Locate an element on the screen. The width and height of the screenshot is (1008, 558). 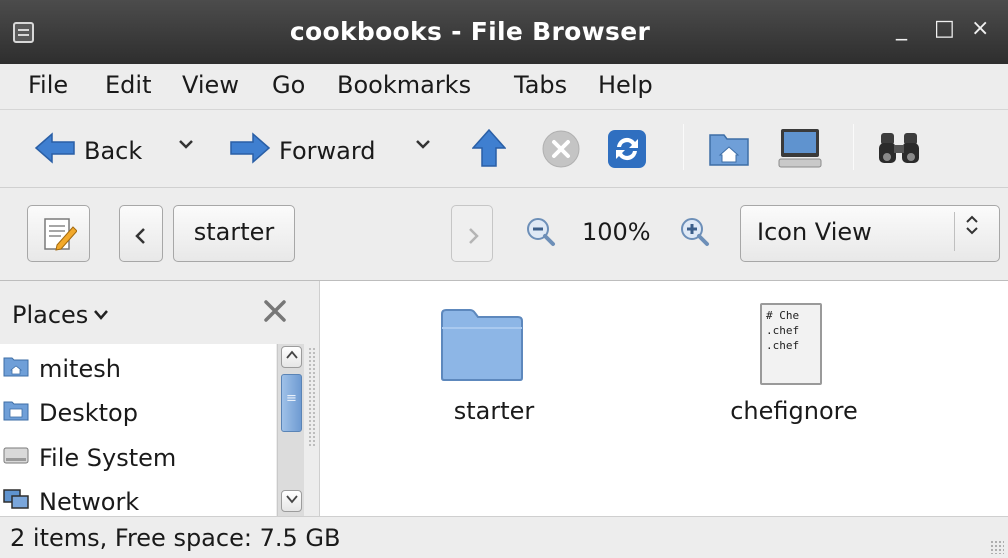
up-arrow-icon is located at coordinates (489, 151).